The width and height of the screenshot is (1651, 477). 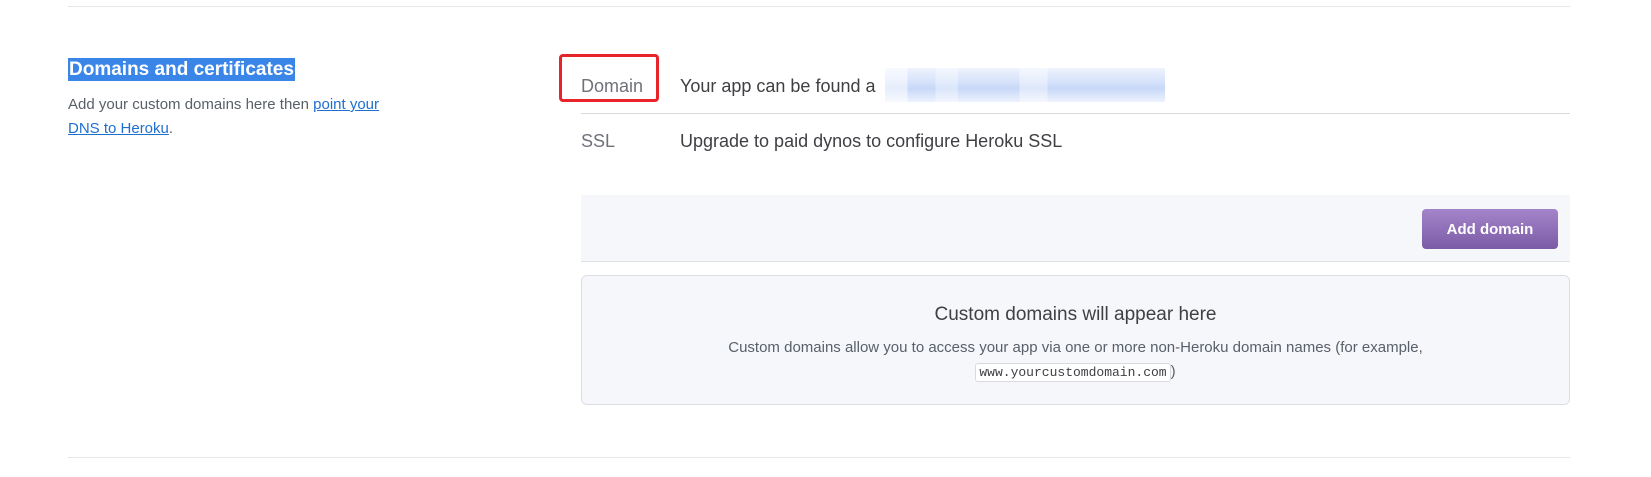 I want to click on ssl-label: SSL, so click(x=598, y=141).